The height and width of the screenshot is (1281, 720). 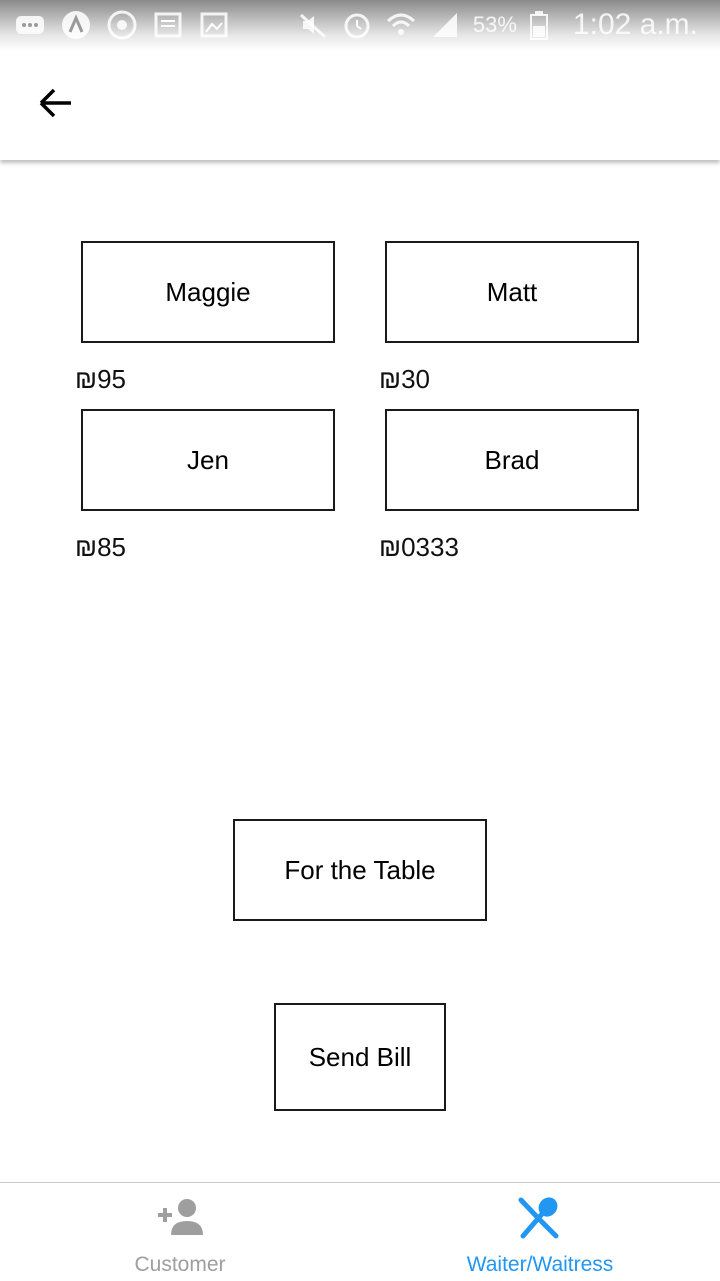 I want to click on amount-jen: ₪85, so click(x=100, y=547).